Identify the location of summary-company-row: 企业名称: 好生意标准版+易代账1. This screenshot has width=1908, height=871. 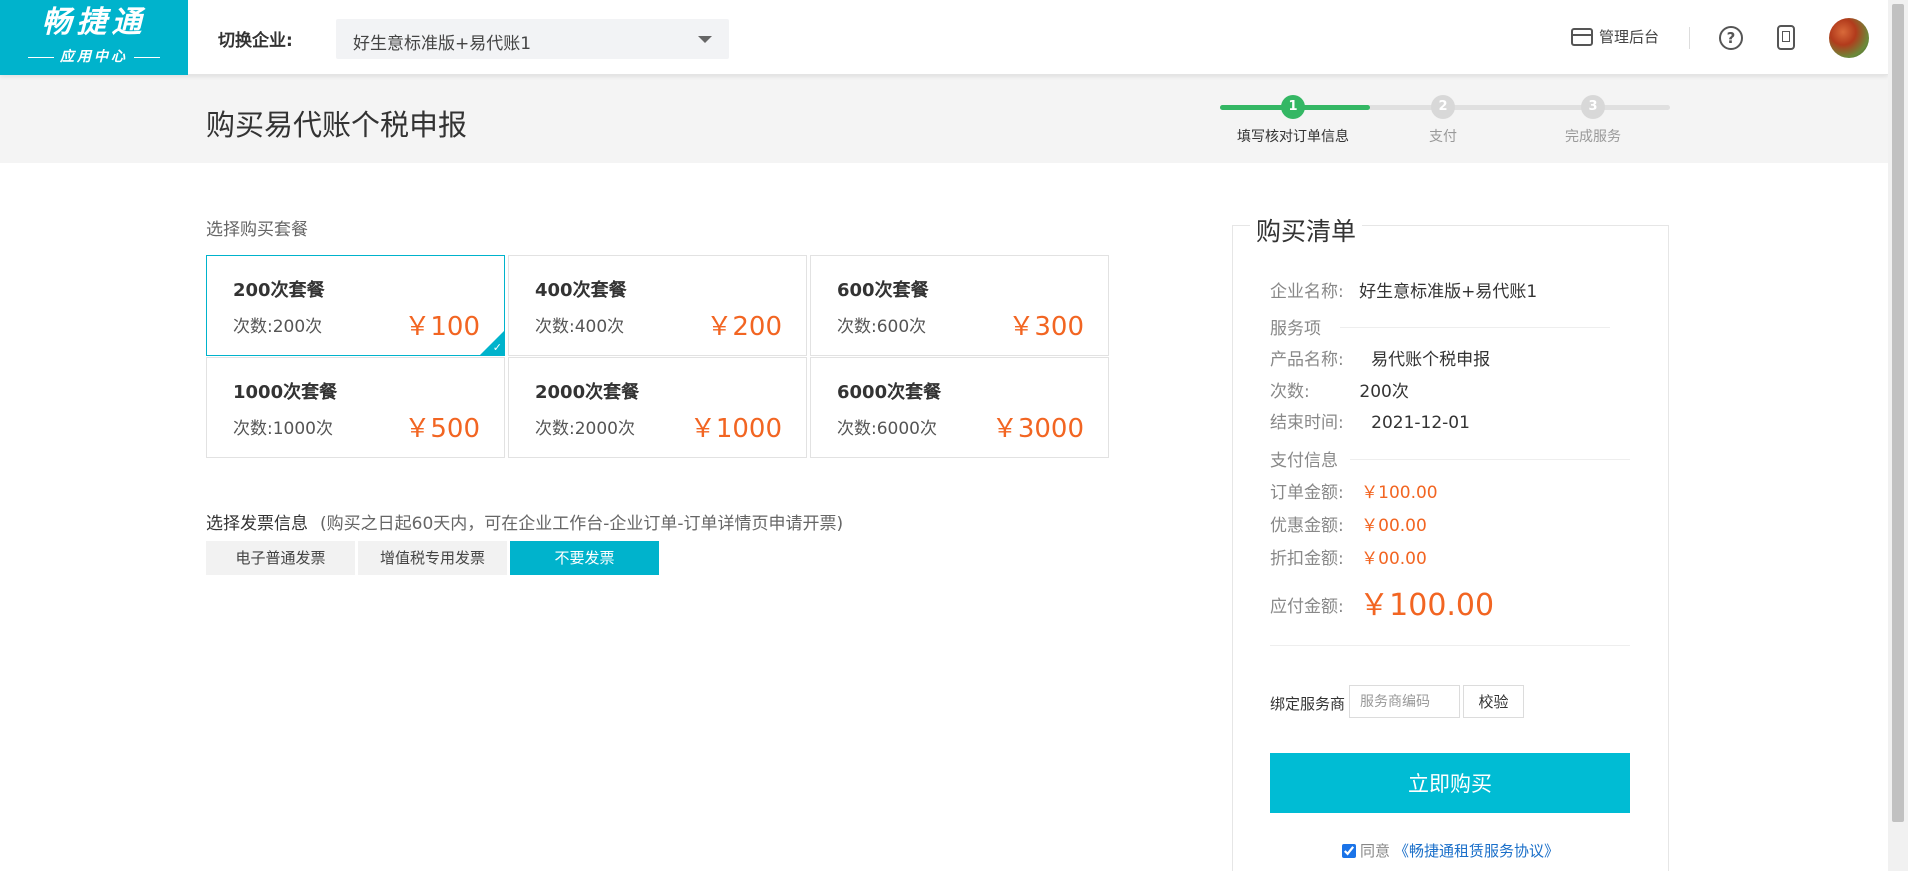
(1403, 289).